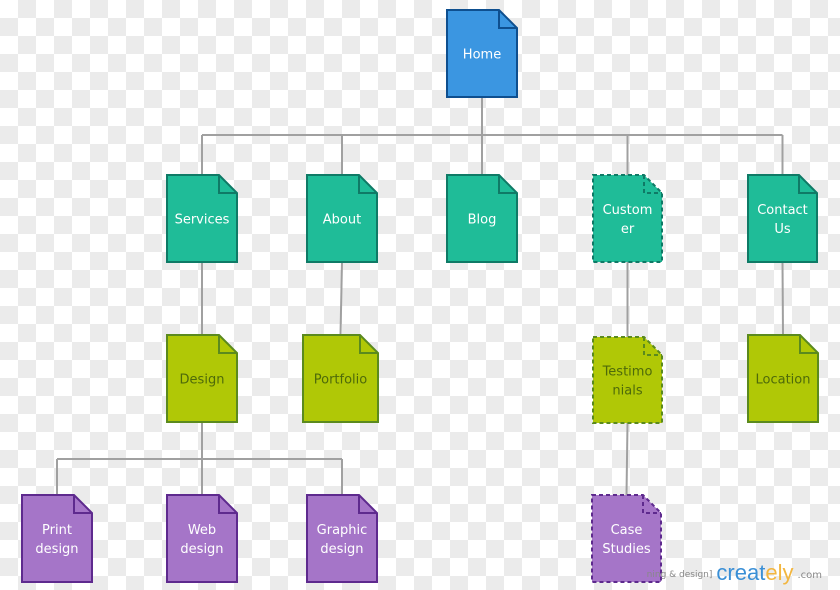 The height and width of the screenshot is (590, 840). I want to click on node-label: Blog, so click(482, 220).